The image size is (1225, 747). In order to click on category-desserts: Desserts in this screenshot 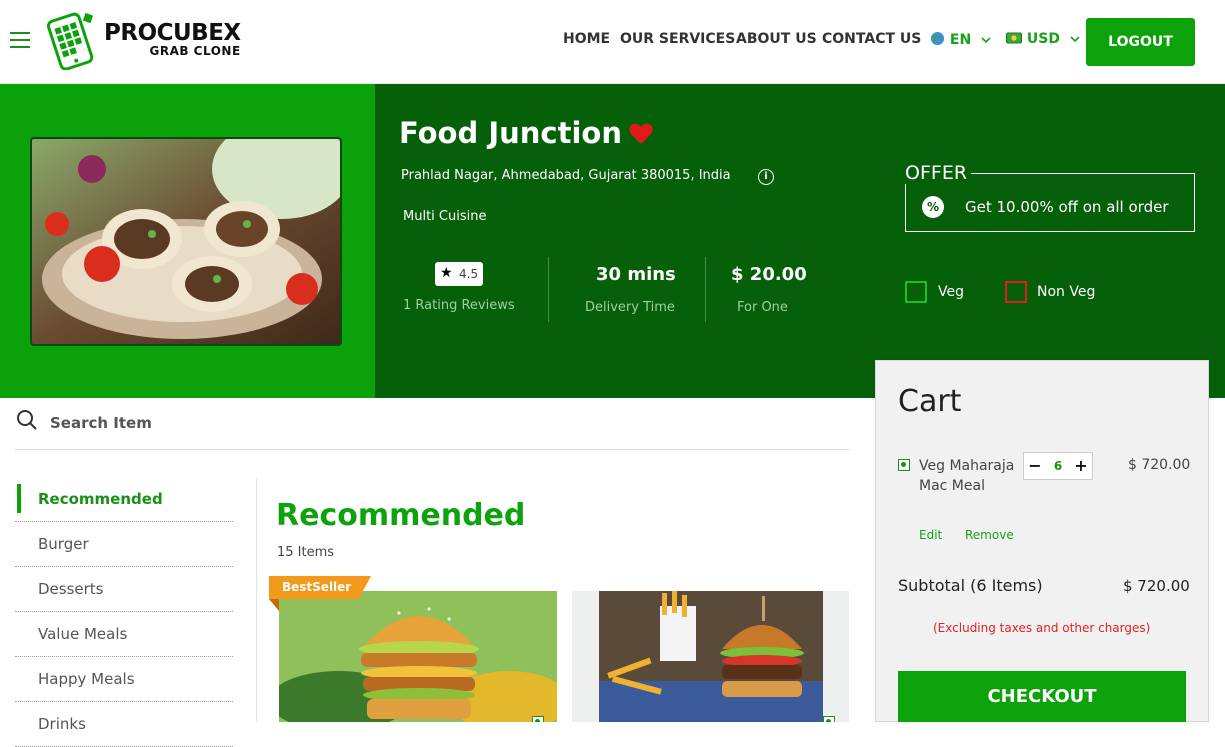, I will do `click(124, 589)`.